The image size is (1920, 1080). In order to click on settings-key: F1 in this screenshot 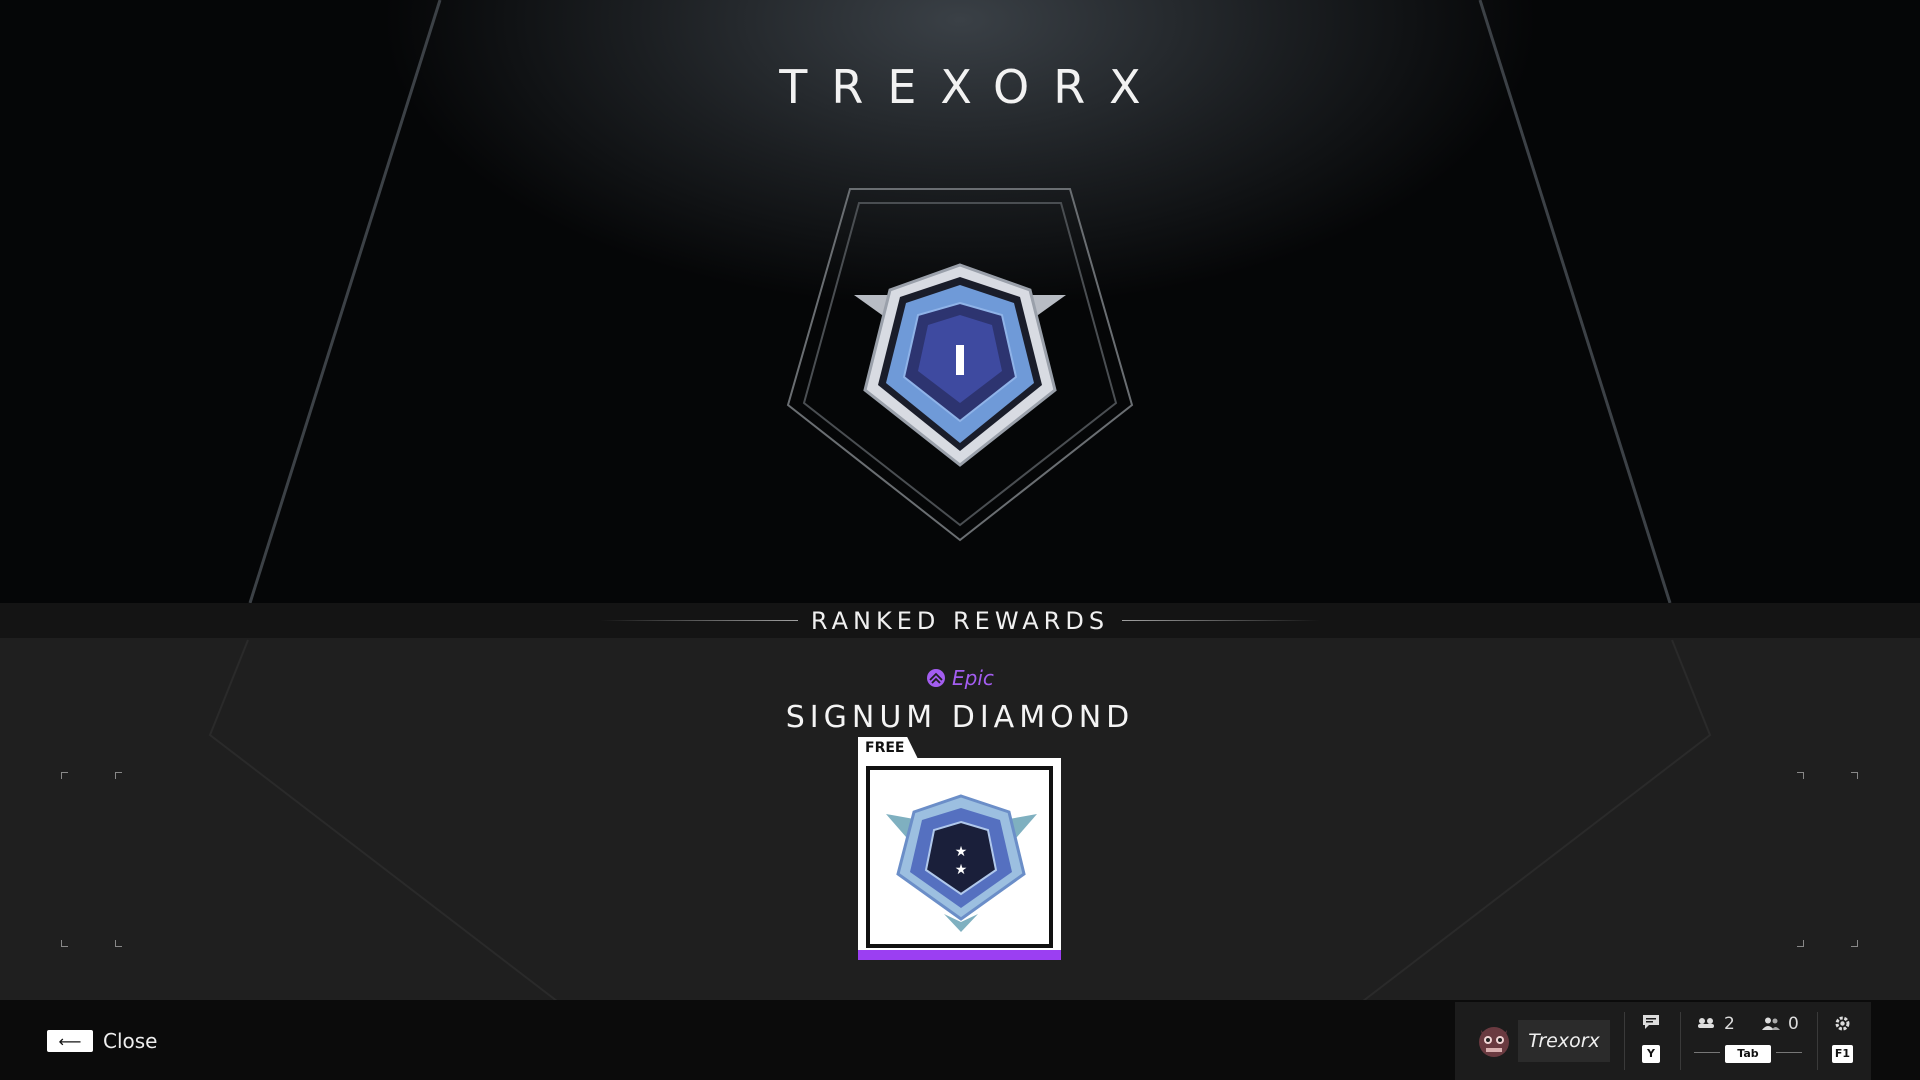, I will do `click(1842, 1054)`.